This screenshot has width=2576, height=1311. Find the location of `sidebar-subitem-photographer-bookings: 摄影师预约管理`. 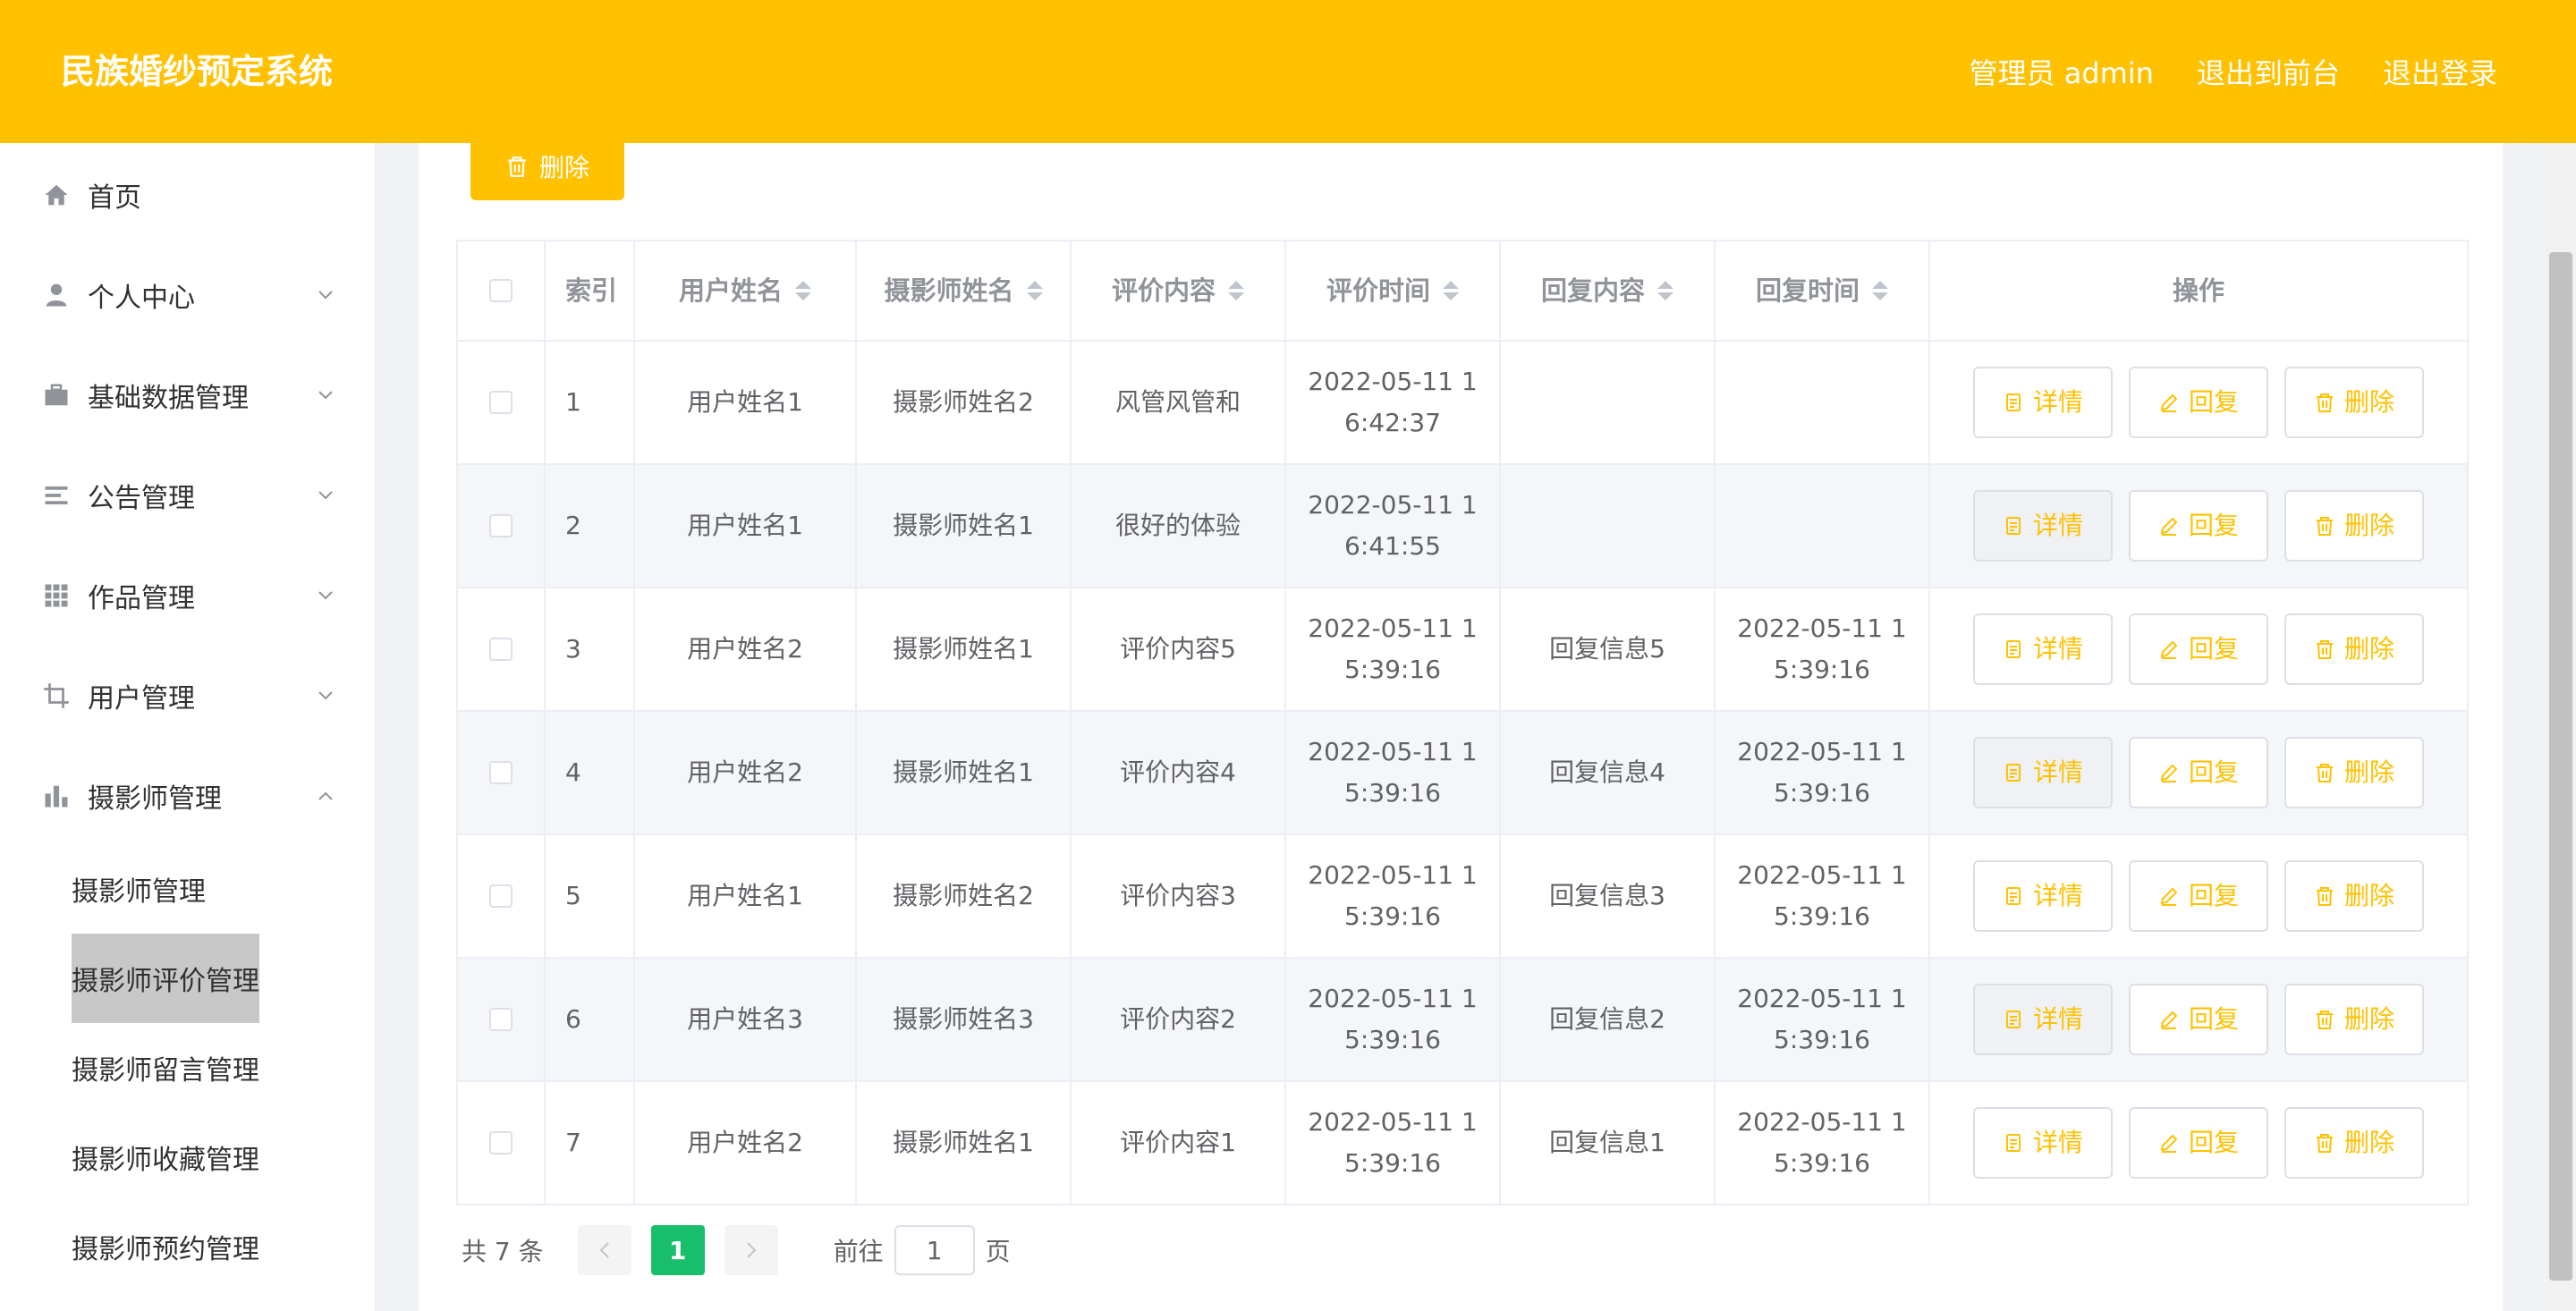

sidebar-subitem-photographer-bookings: 摄影师预约管理 is located at coordinates (165, 1246).